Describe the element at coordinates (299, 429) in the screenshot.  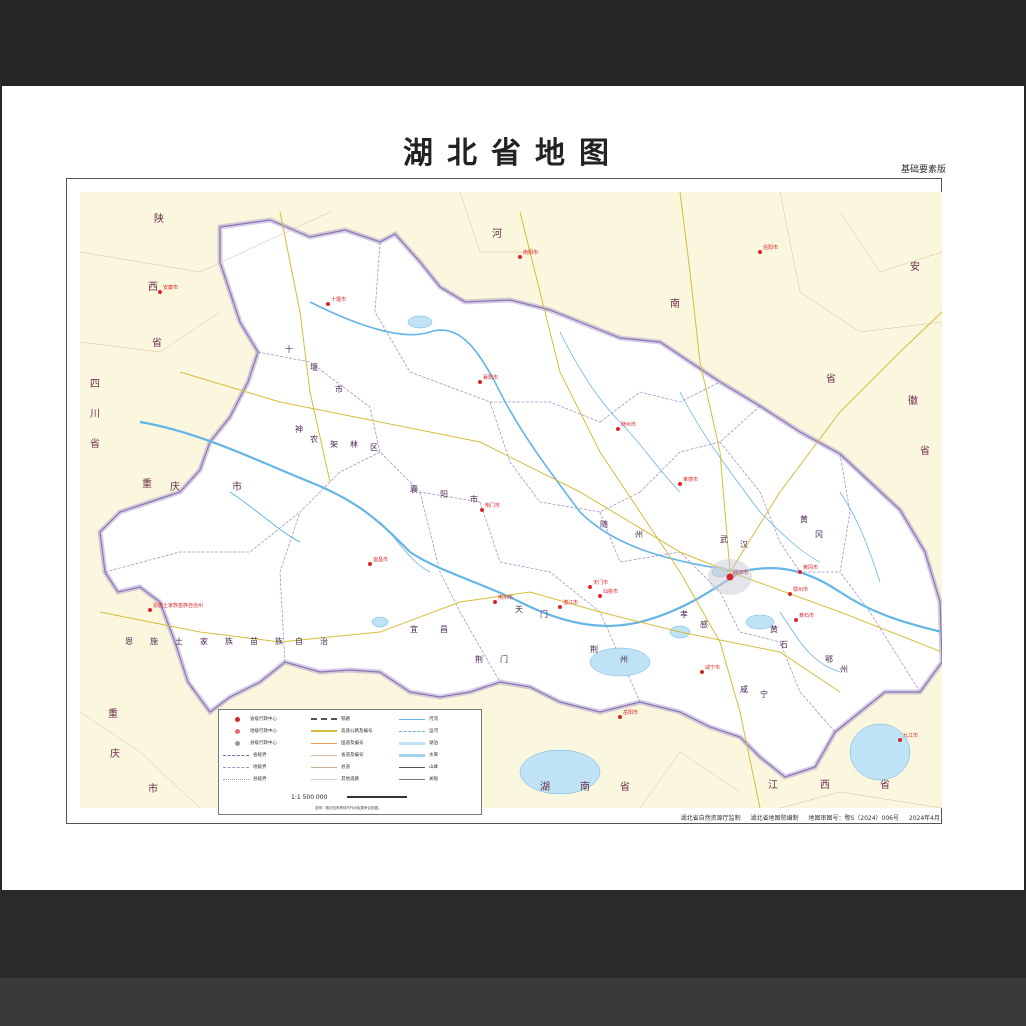
I see `prefecture-label-char: 神` at that location.